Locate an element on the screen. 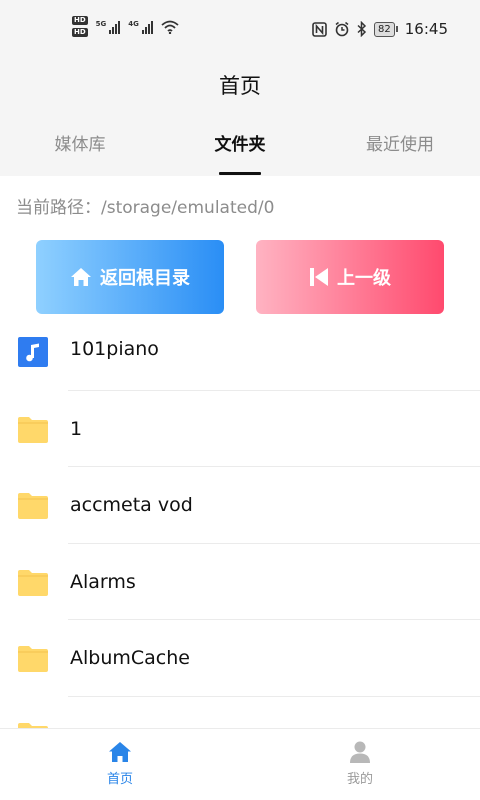 This screenshot has height=800, width=480. nfc-icon is located at coordinates (319, 29).